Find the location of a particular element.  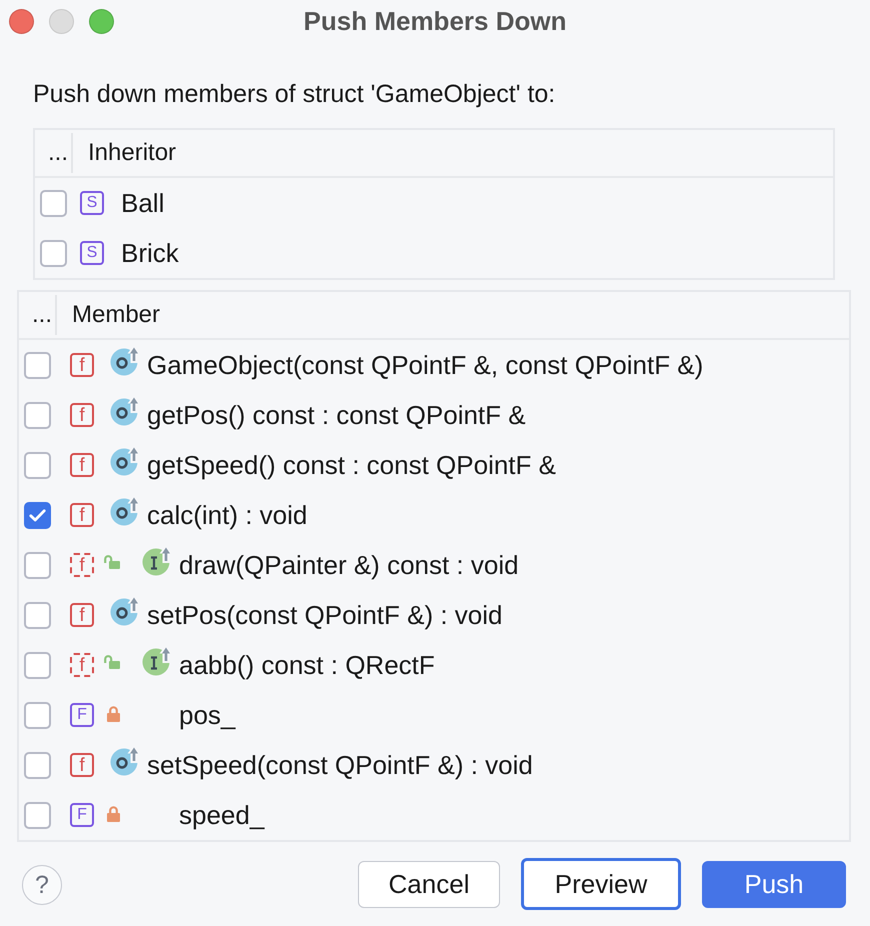

member-name: setPos(const QPointF &) : void is located at coordinates (324, 615).